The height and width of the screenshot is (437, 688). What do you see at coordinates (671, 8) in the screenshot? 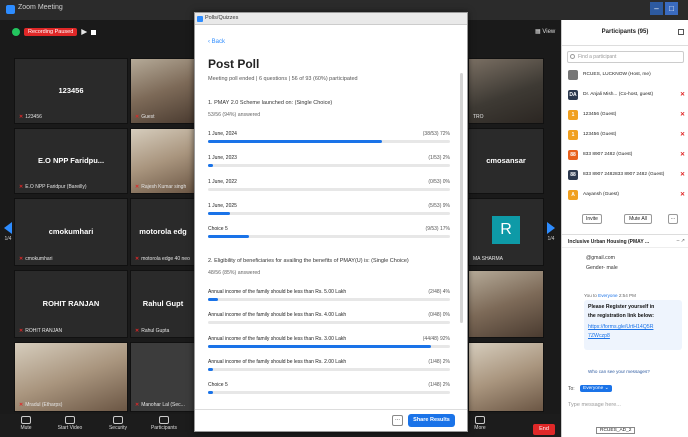
I see `maximize-icon: □` at bounding box center [671, 8].